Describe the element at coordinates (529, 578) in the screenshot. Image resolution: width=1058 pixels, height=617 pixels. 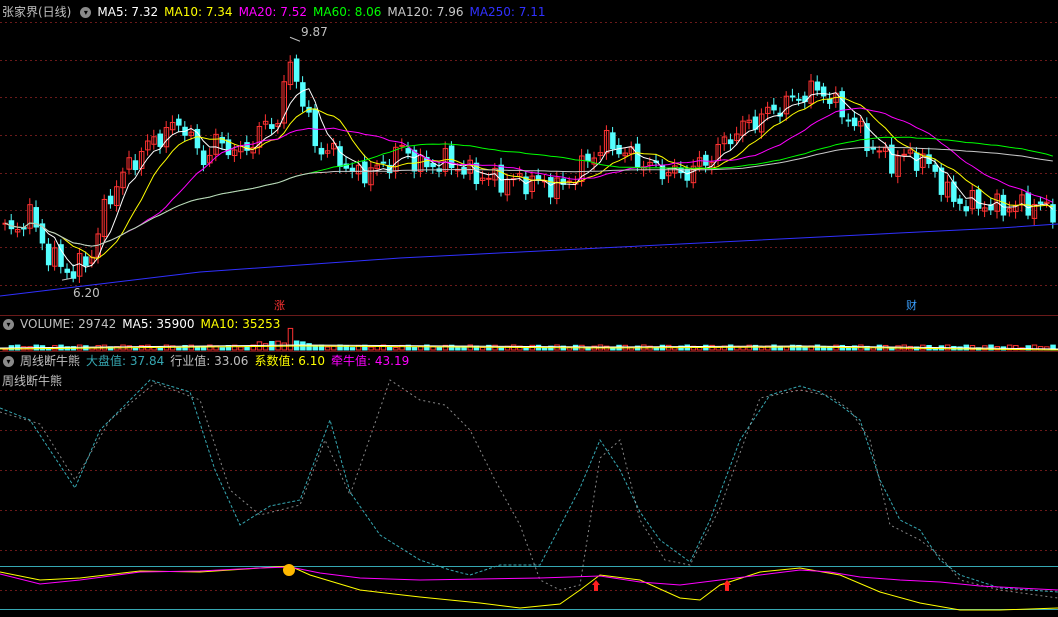
I see `qianniu-line` at that location.